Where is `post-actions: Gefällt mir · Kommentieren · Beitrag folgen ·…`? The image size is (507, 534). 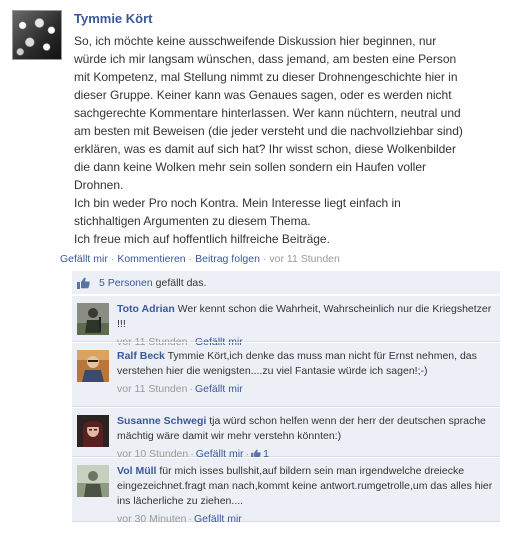
post-actions: Gefällt mir · Kommentieren · Beitrag folgen ·… is located at coordinates (200, 259).